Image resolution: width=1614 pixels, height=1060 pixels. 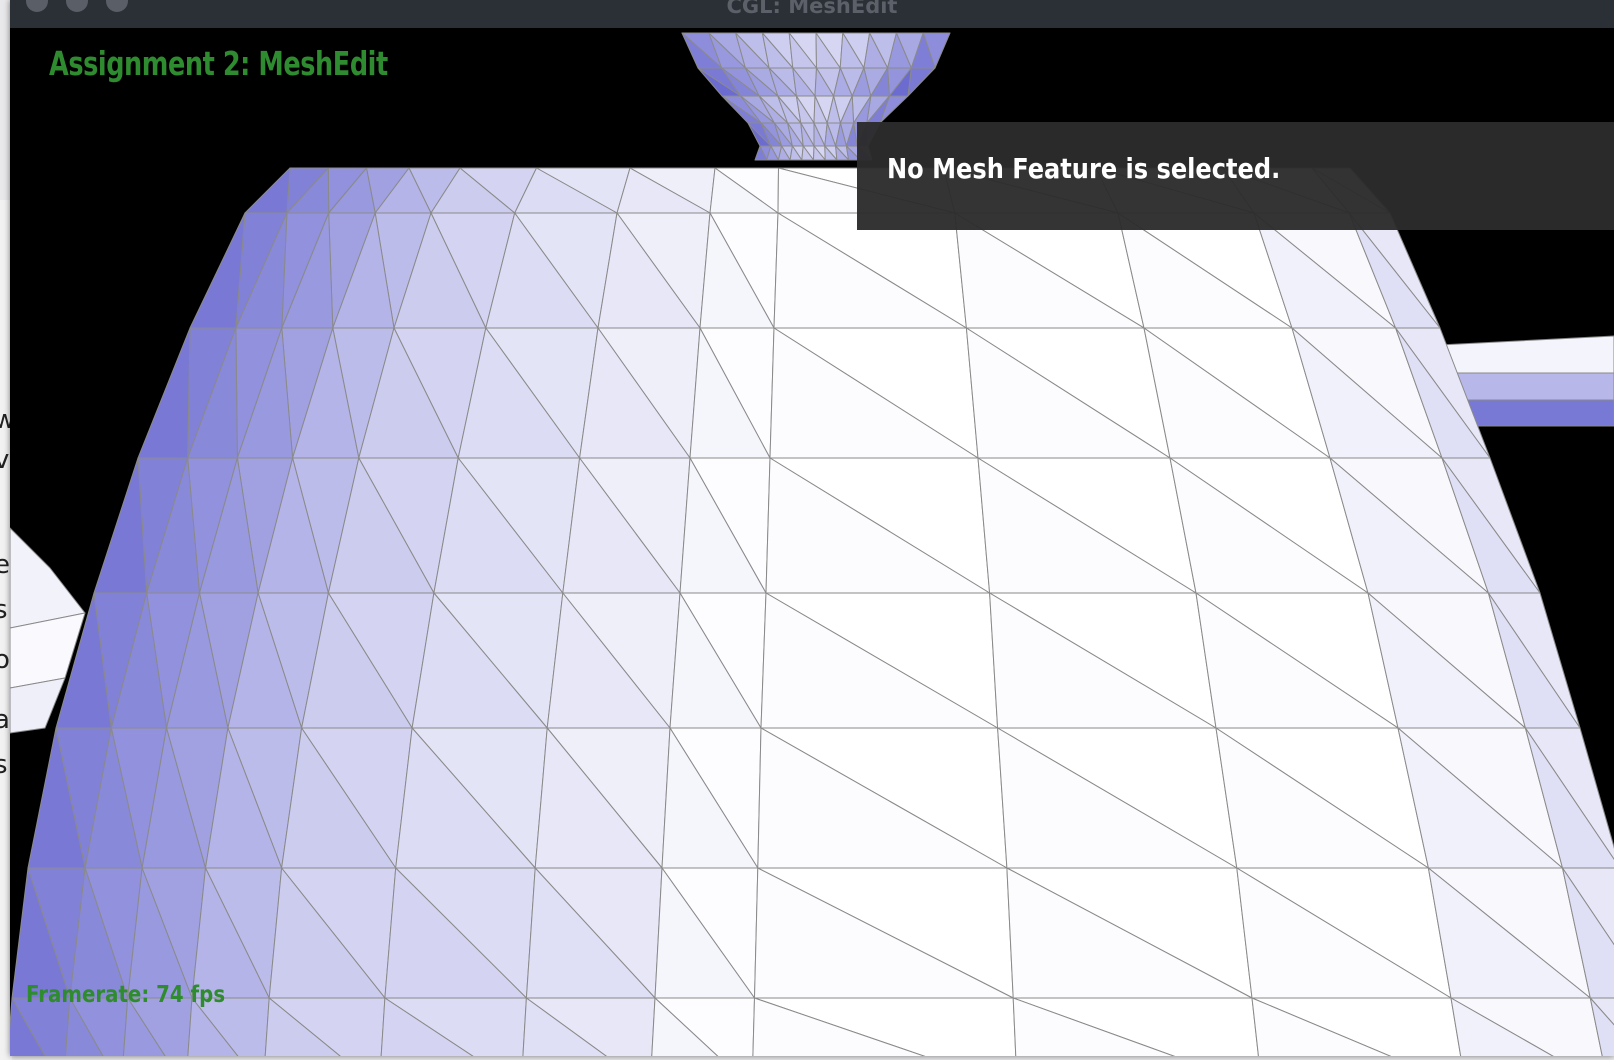 I want to click on background-letter: o, so click(x=5, y=660).